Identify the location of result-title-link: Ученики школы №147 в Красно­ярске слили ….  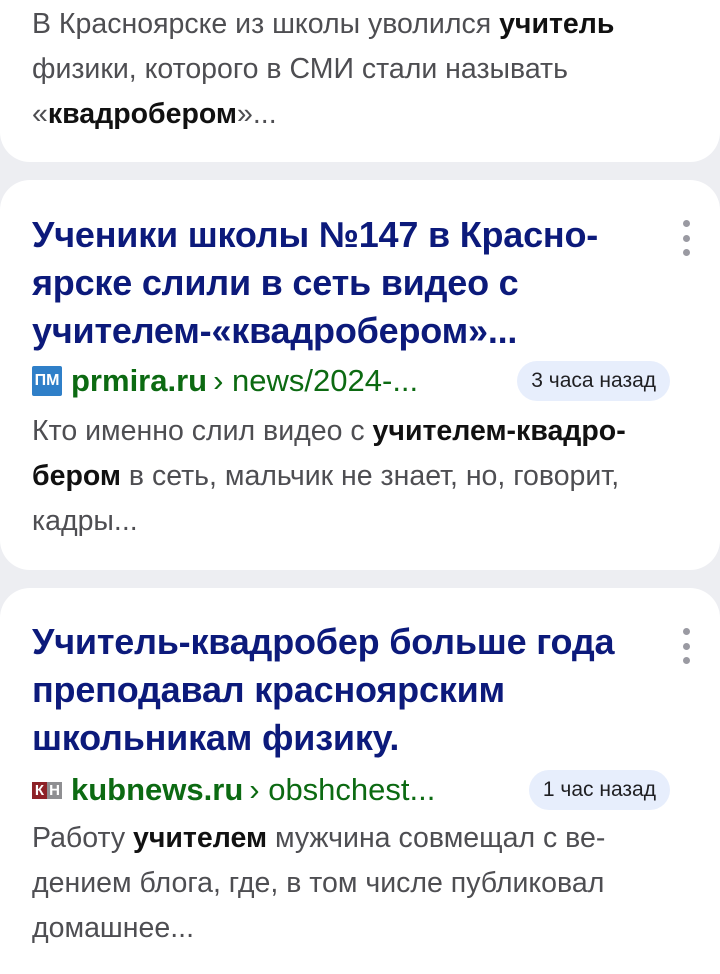
(342, 283).